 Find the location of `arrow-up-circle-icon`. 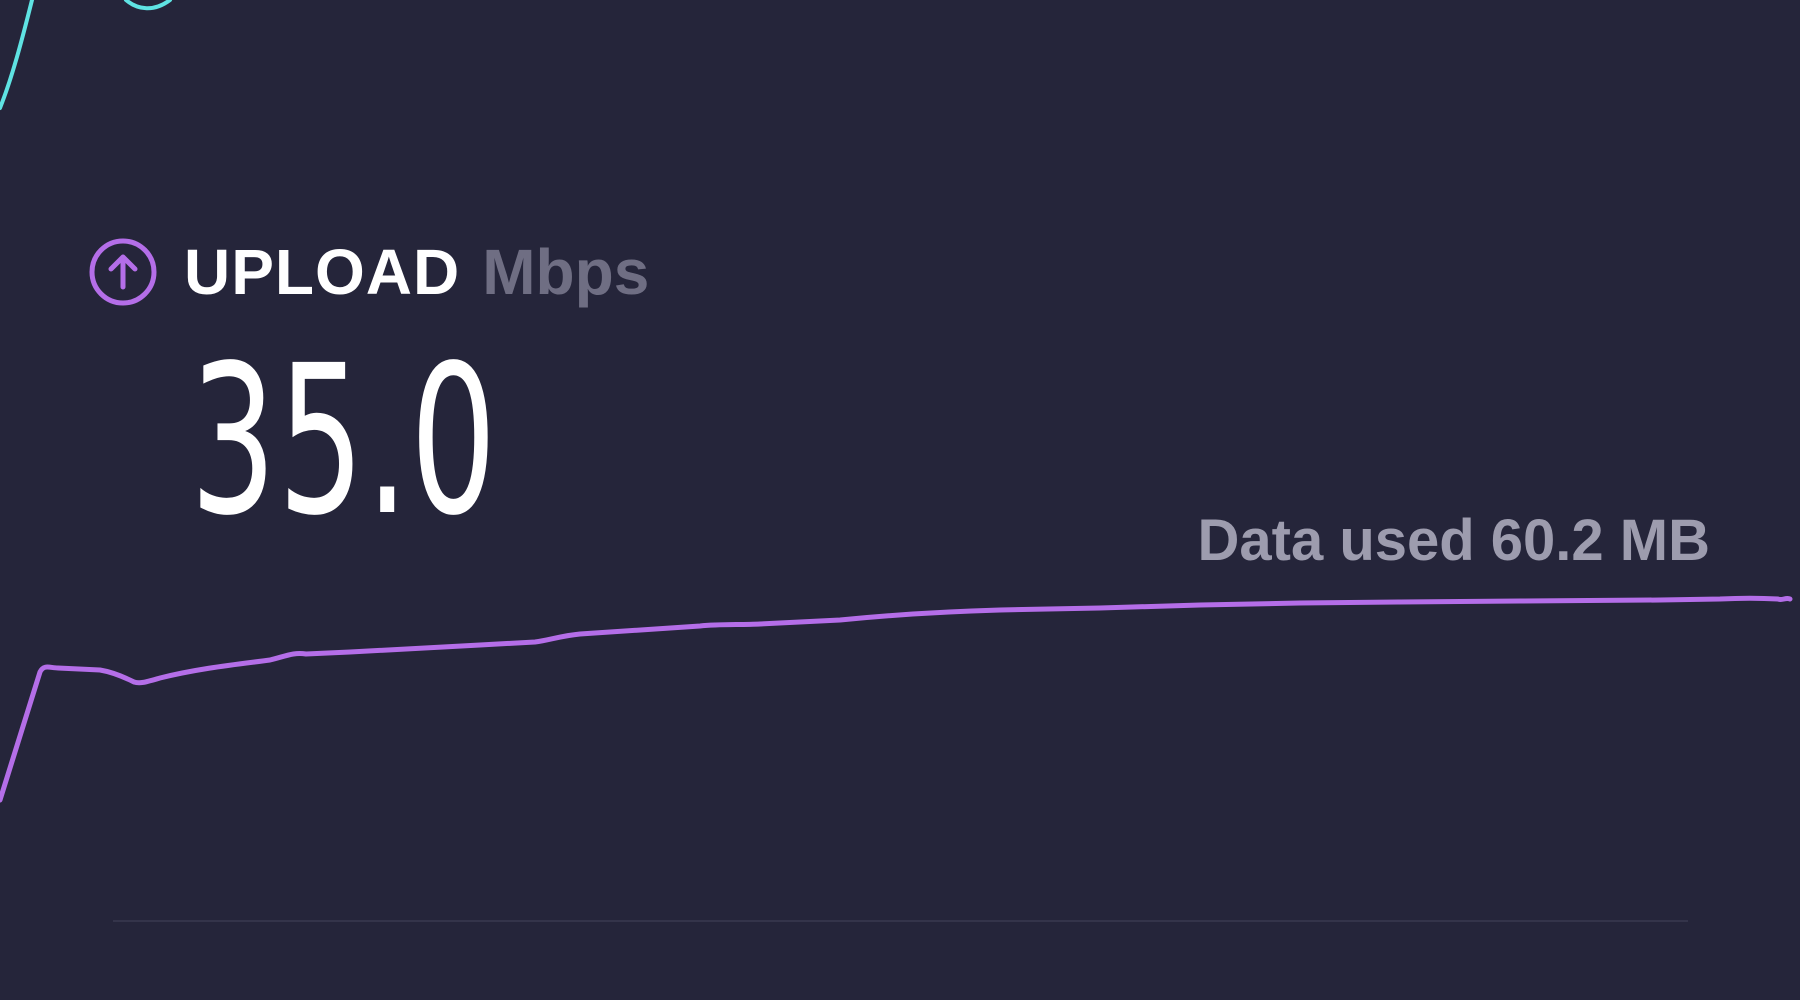

arrow-up-circle-icon is located at coordinates (123, 272).